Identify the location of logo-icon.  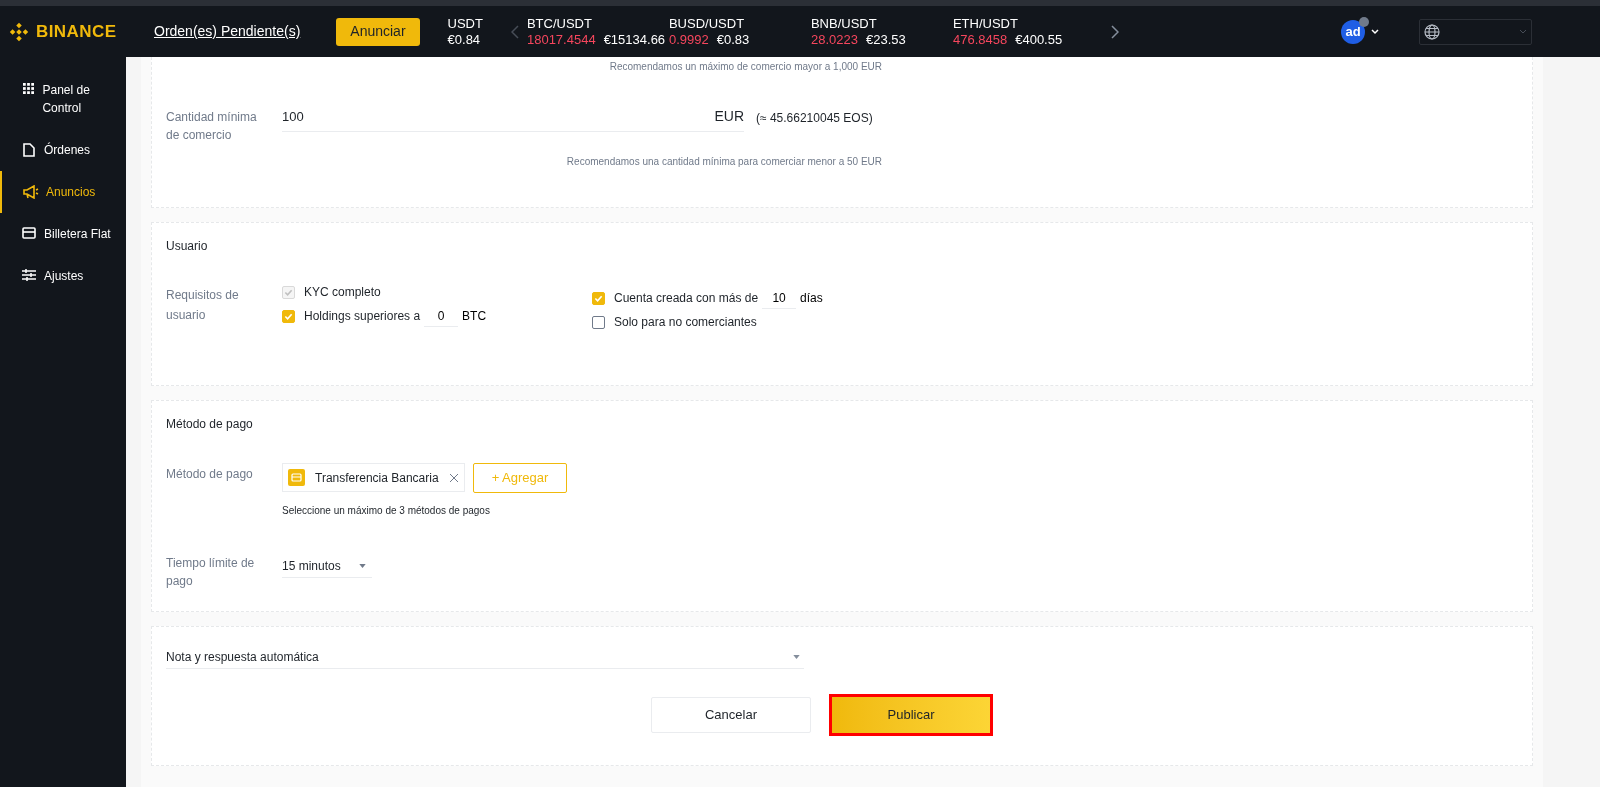
(19, 31).